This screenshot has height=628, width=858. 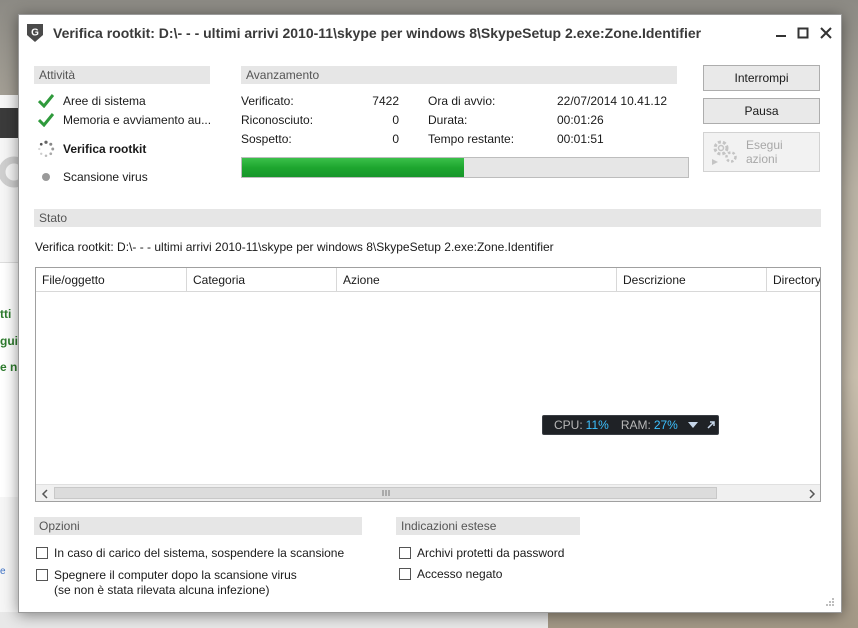 What do you see at coordinates (44, 493) in the screenshot?
I see `scroll-left-icon` at bounding box center [44, 493].